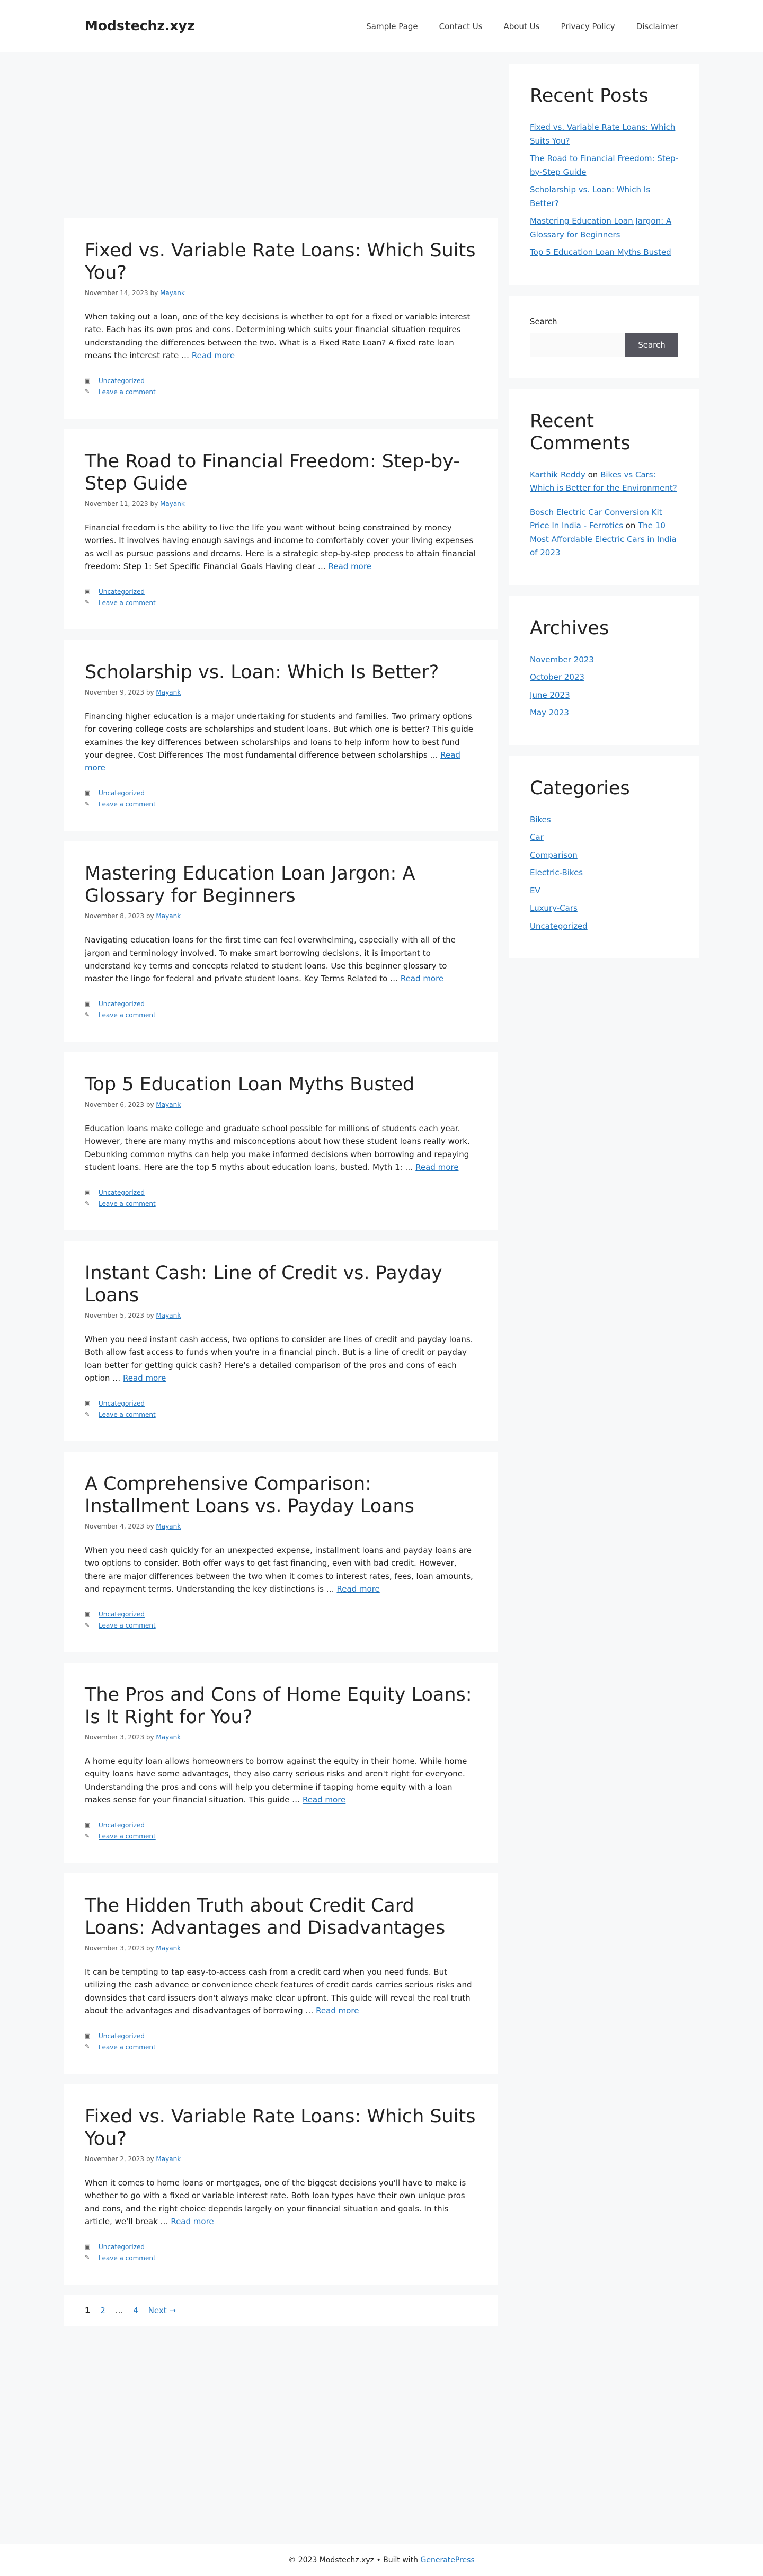  Describe the element at coordinates (139, 25) in the screenshot. I see `site-title-link: Modstechz.xyz` at that location.